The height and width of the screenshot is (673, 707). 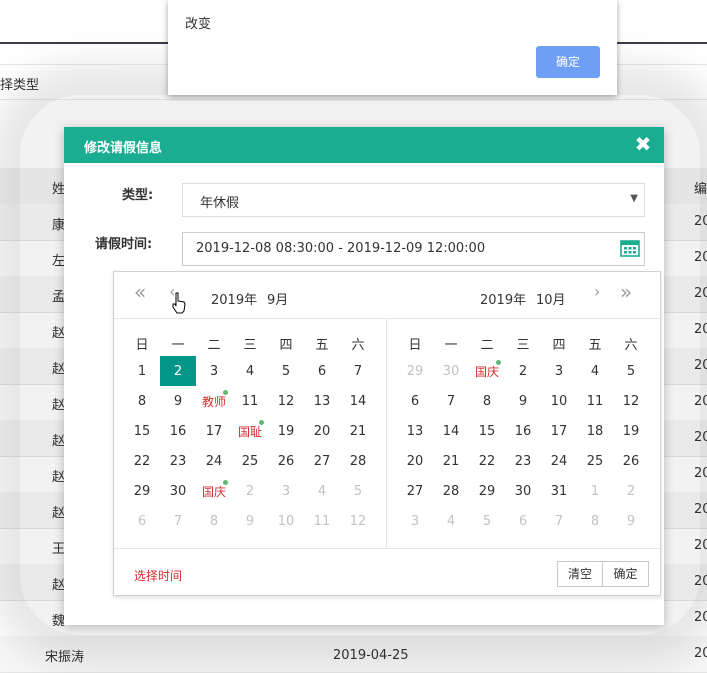 What do you see at coordinates (413, 200) in the screenshot?
I see `leave-type-select: 年休假 ▼` at bounding box center [413, 200].